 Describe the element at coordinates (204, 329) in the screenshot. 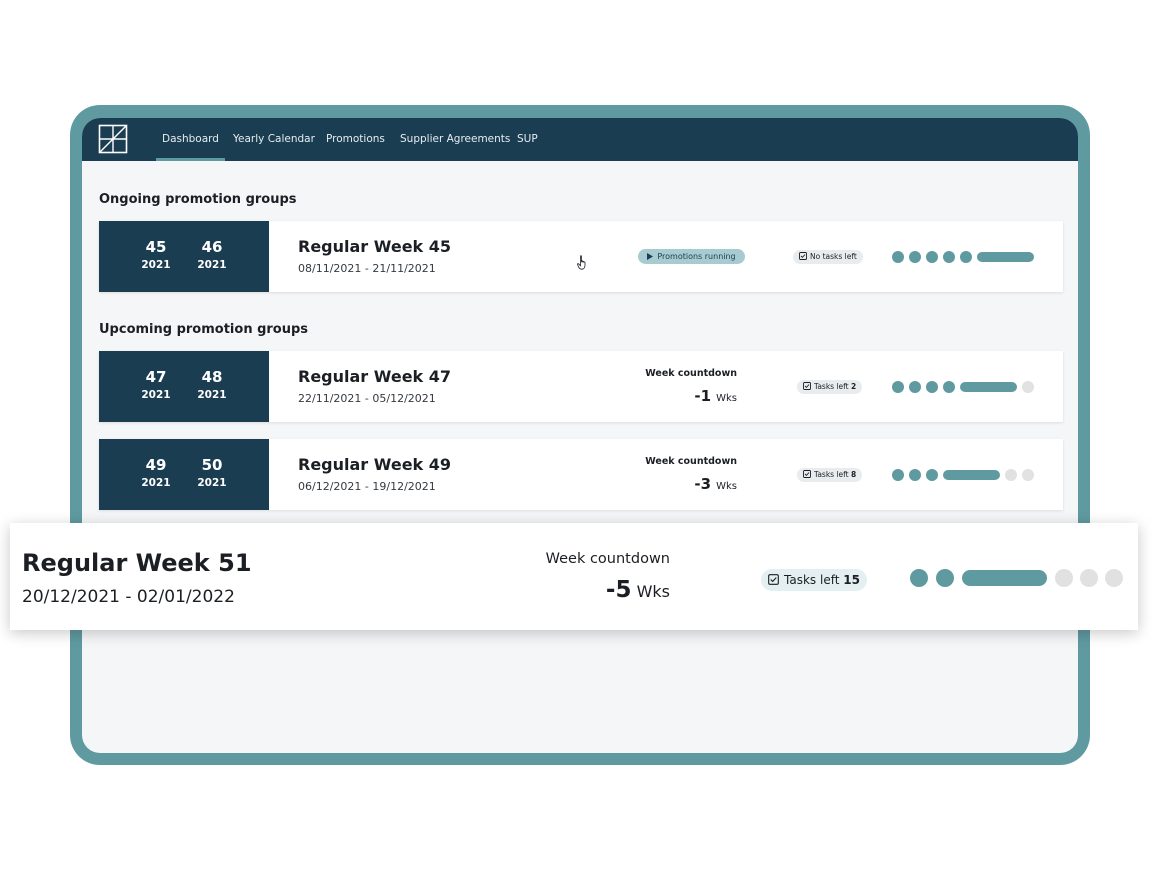

I see `upcoming-section-title: Upcoming promotion groups` at that location.